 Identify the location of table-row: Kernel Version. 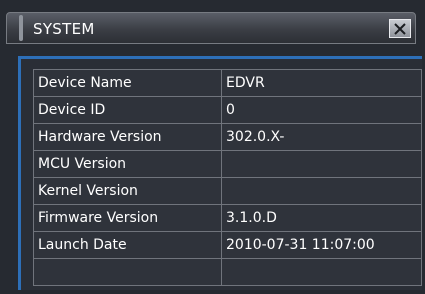
(227, 191).